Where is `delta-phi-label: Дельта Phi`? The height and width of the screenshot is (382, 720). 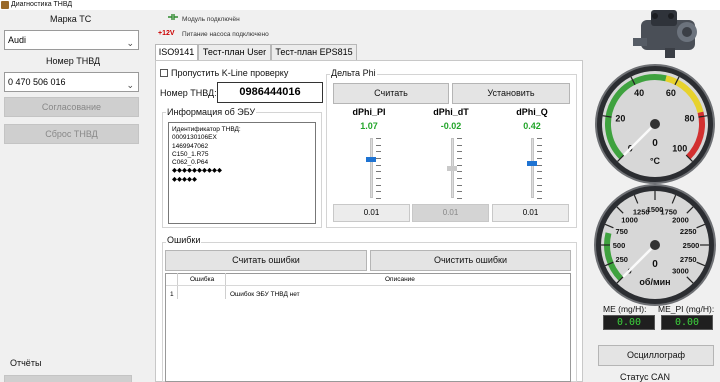 delta-phi-label: Дельта Phi is located at coordinates (353, 73).